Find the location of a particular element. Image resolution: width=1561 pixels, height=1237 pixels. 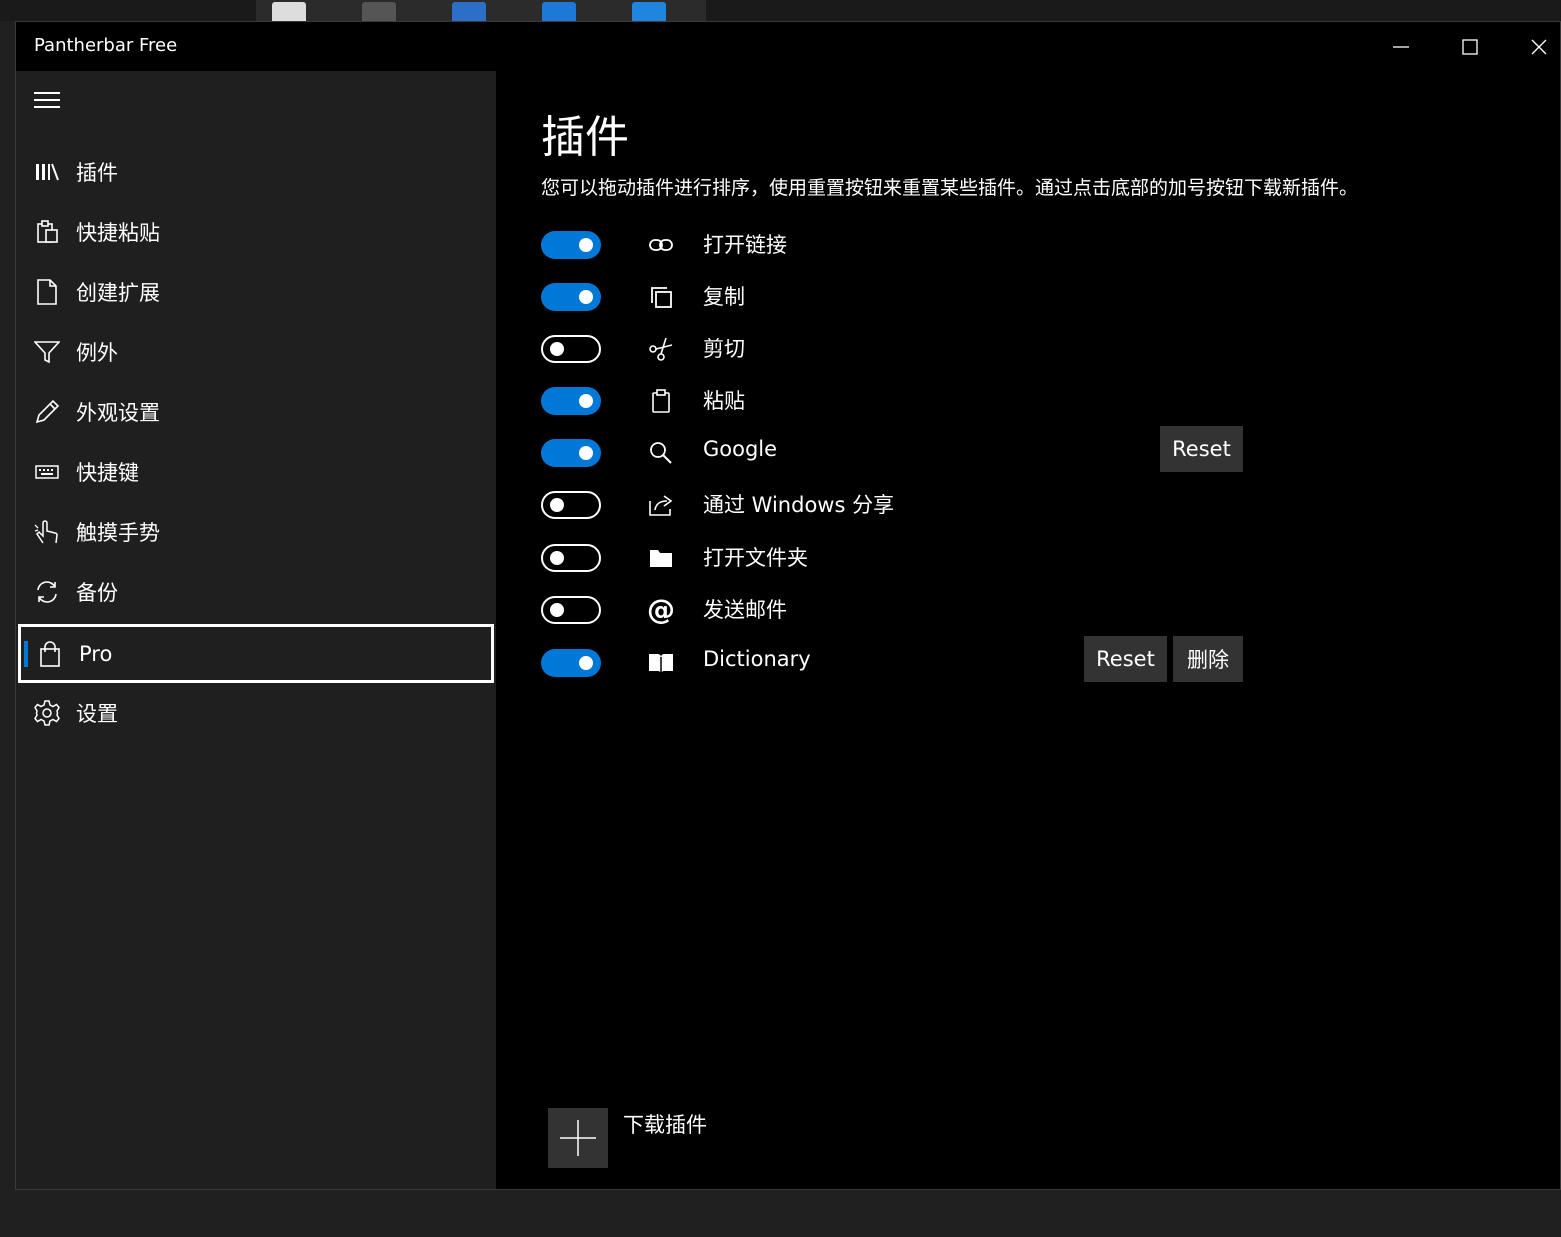

sidebar-item-create-extension: 创建扩展 is located at coordinates (256, 292).